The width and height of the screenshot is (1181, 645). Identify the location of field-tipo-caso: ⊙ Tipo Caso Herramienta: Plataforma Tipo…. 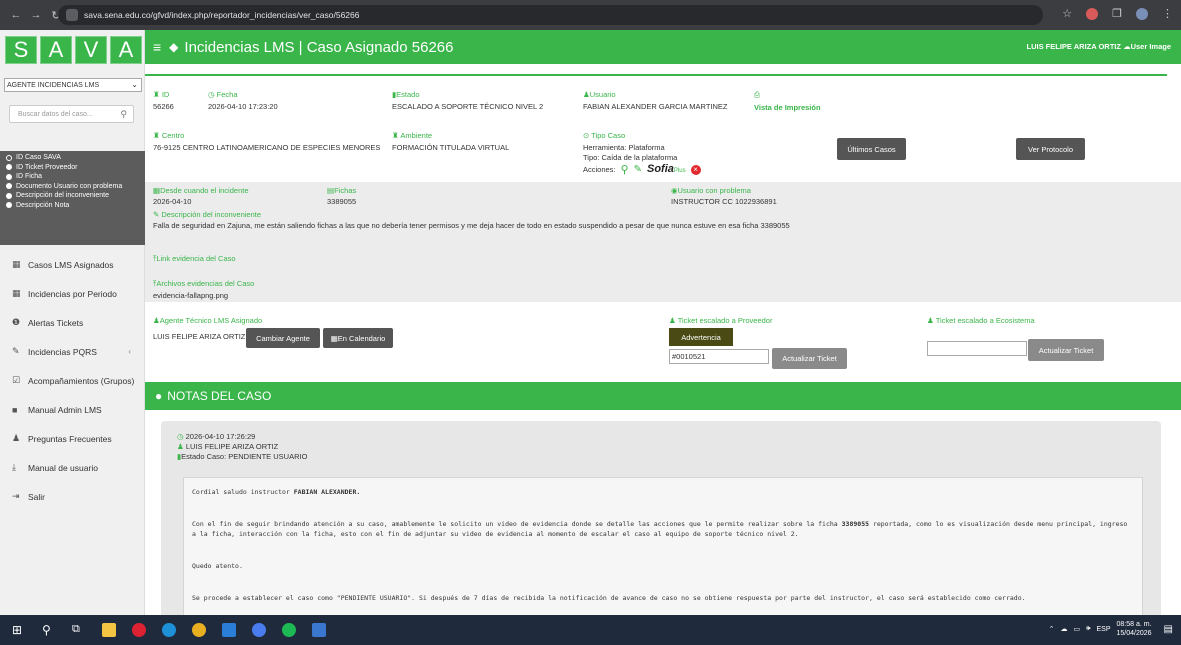
(642, 153).